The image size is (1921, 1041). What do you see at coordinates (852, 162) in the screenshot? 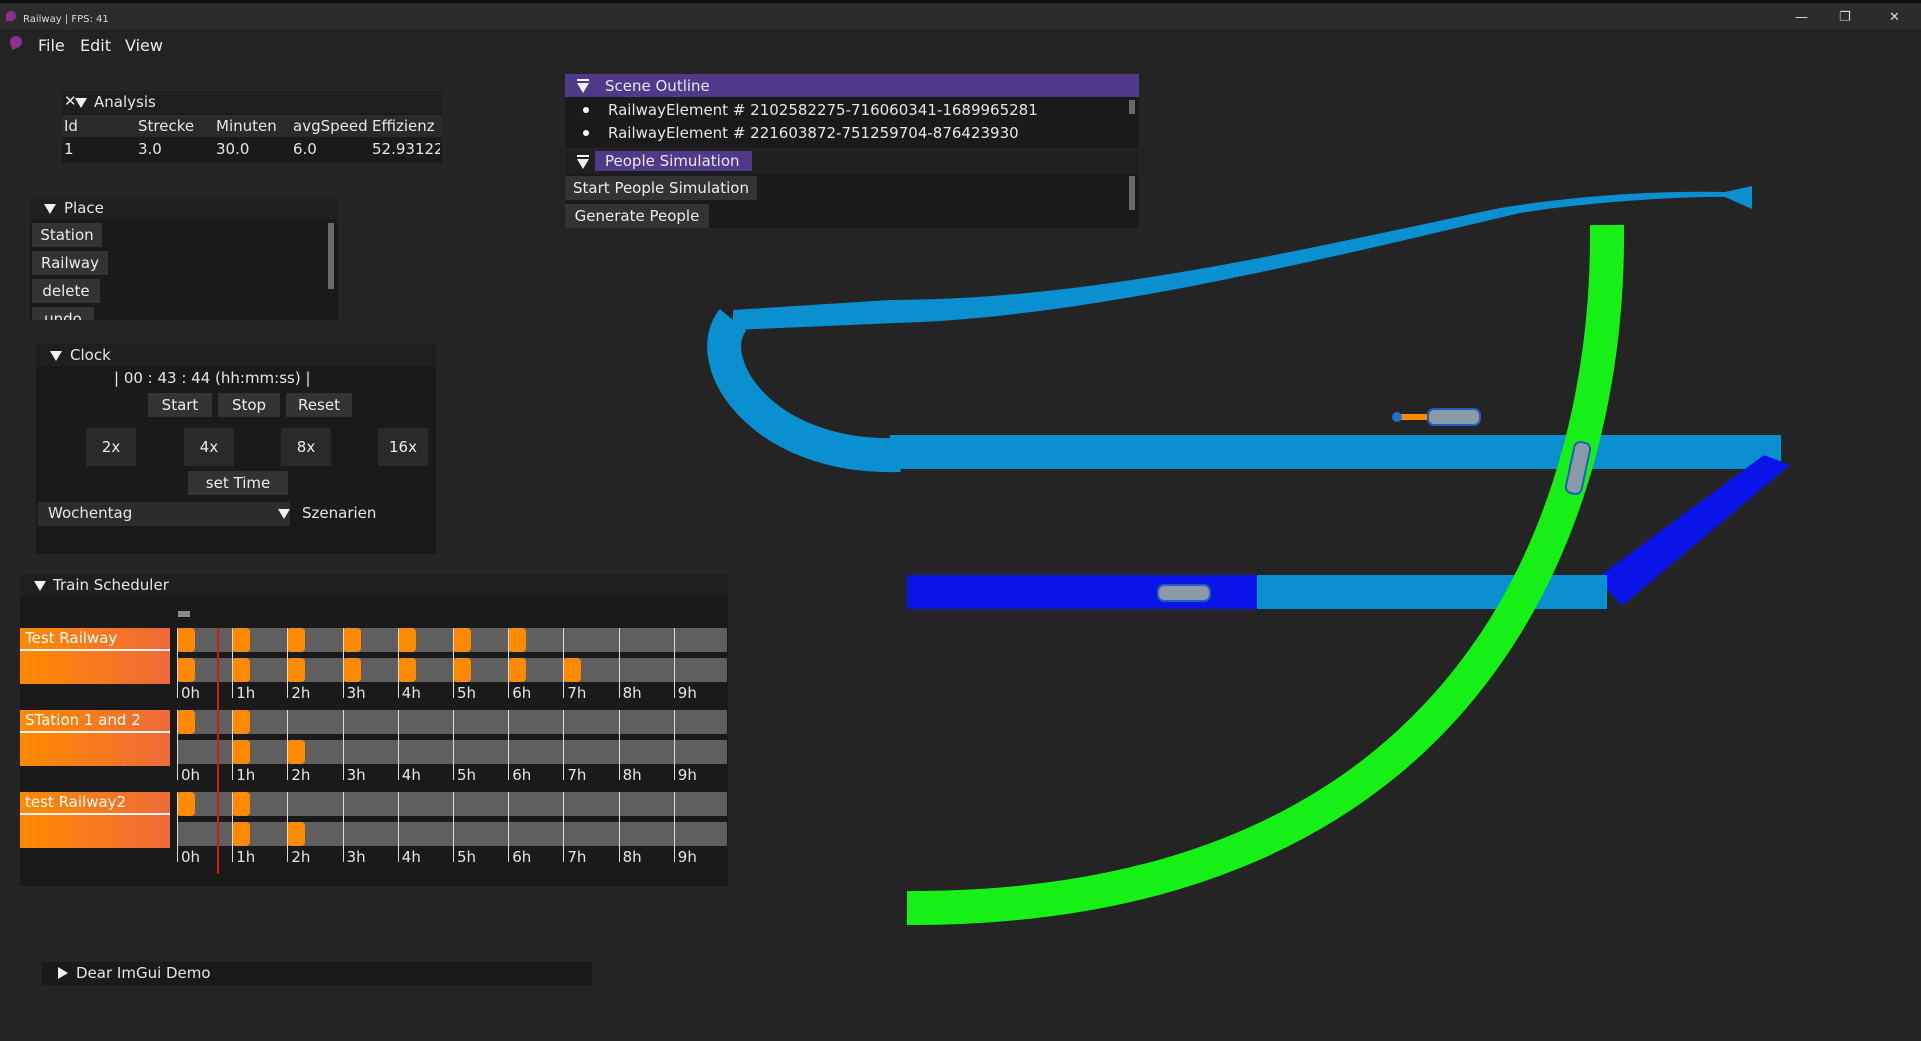
I see `people-simulation-header-row: People Simulation` at bounding box center [852, 162].